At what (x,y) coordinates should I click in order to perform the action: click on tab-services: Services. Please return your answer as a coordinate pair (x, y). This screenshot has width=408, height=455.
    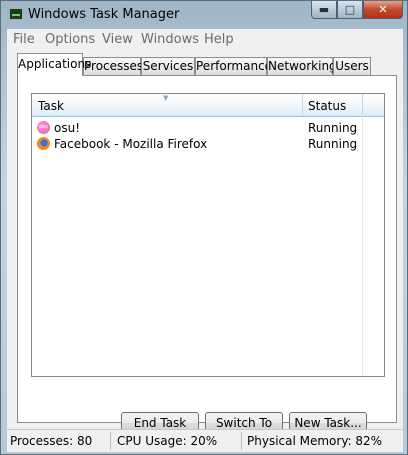
    Looking at the image, I should click on (168, 66).